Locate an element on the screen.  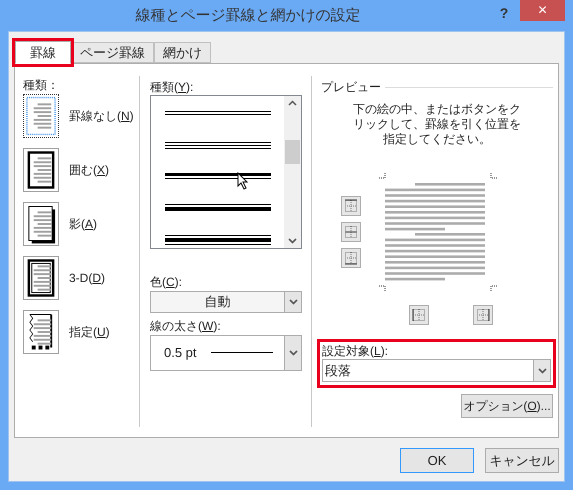
scrollbar is located at coordinates (292, 172).